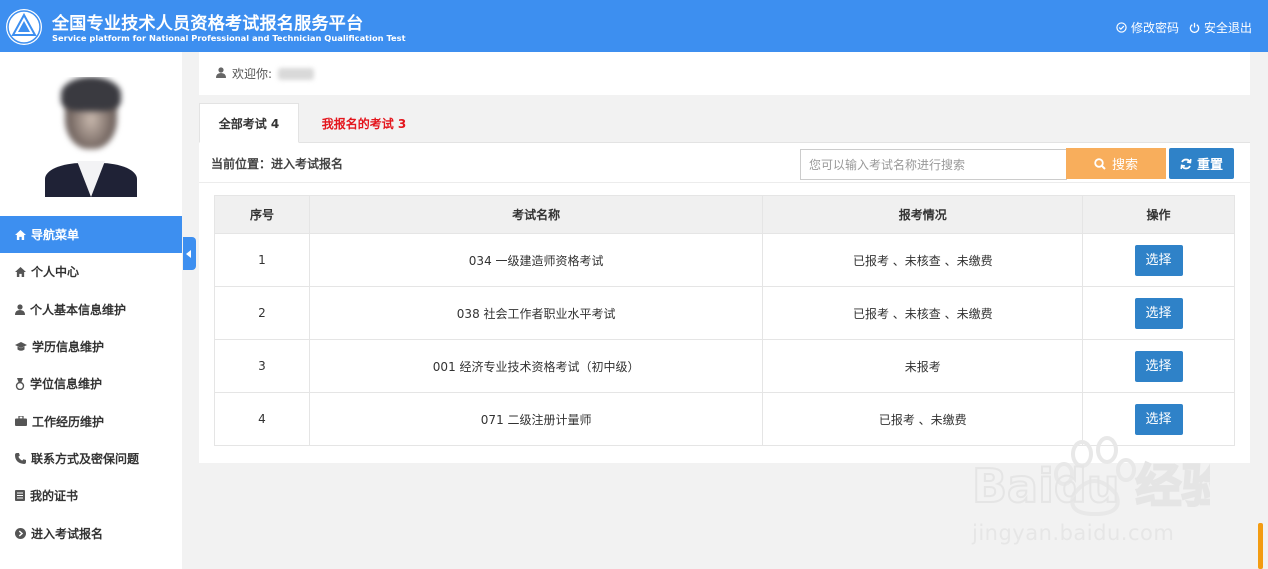 Image resolution: width=1268 pixels, height=569 pixels. I want to click on table-row: 4 071 二级注册计量师 已报考 、未缴费 选择, so click(724, 419).